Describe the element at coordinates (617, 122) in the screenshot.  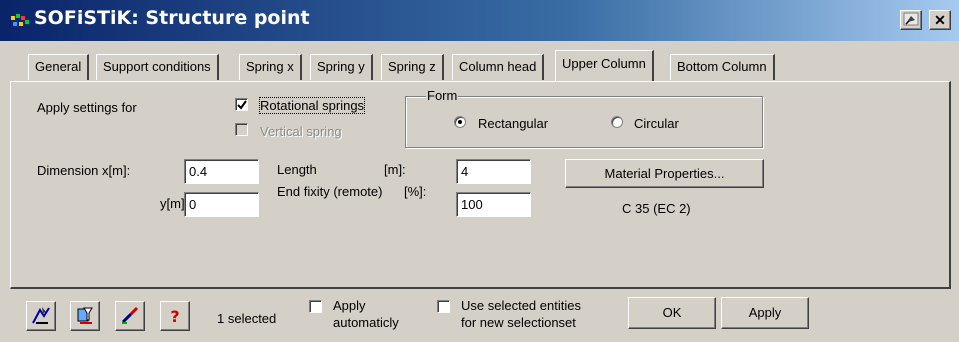
I see `circular-radio` at that location.